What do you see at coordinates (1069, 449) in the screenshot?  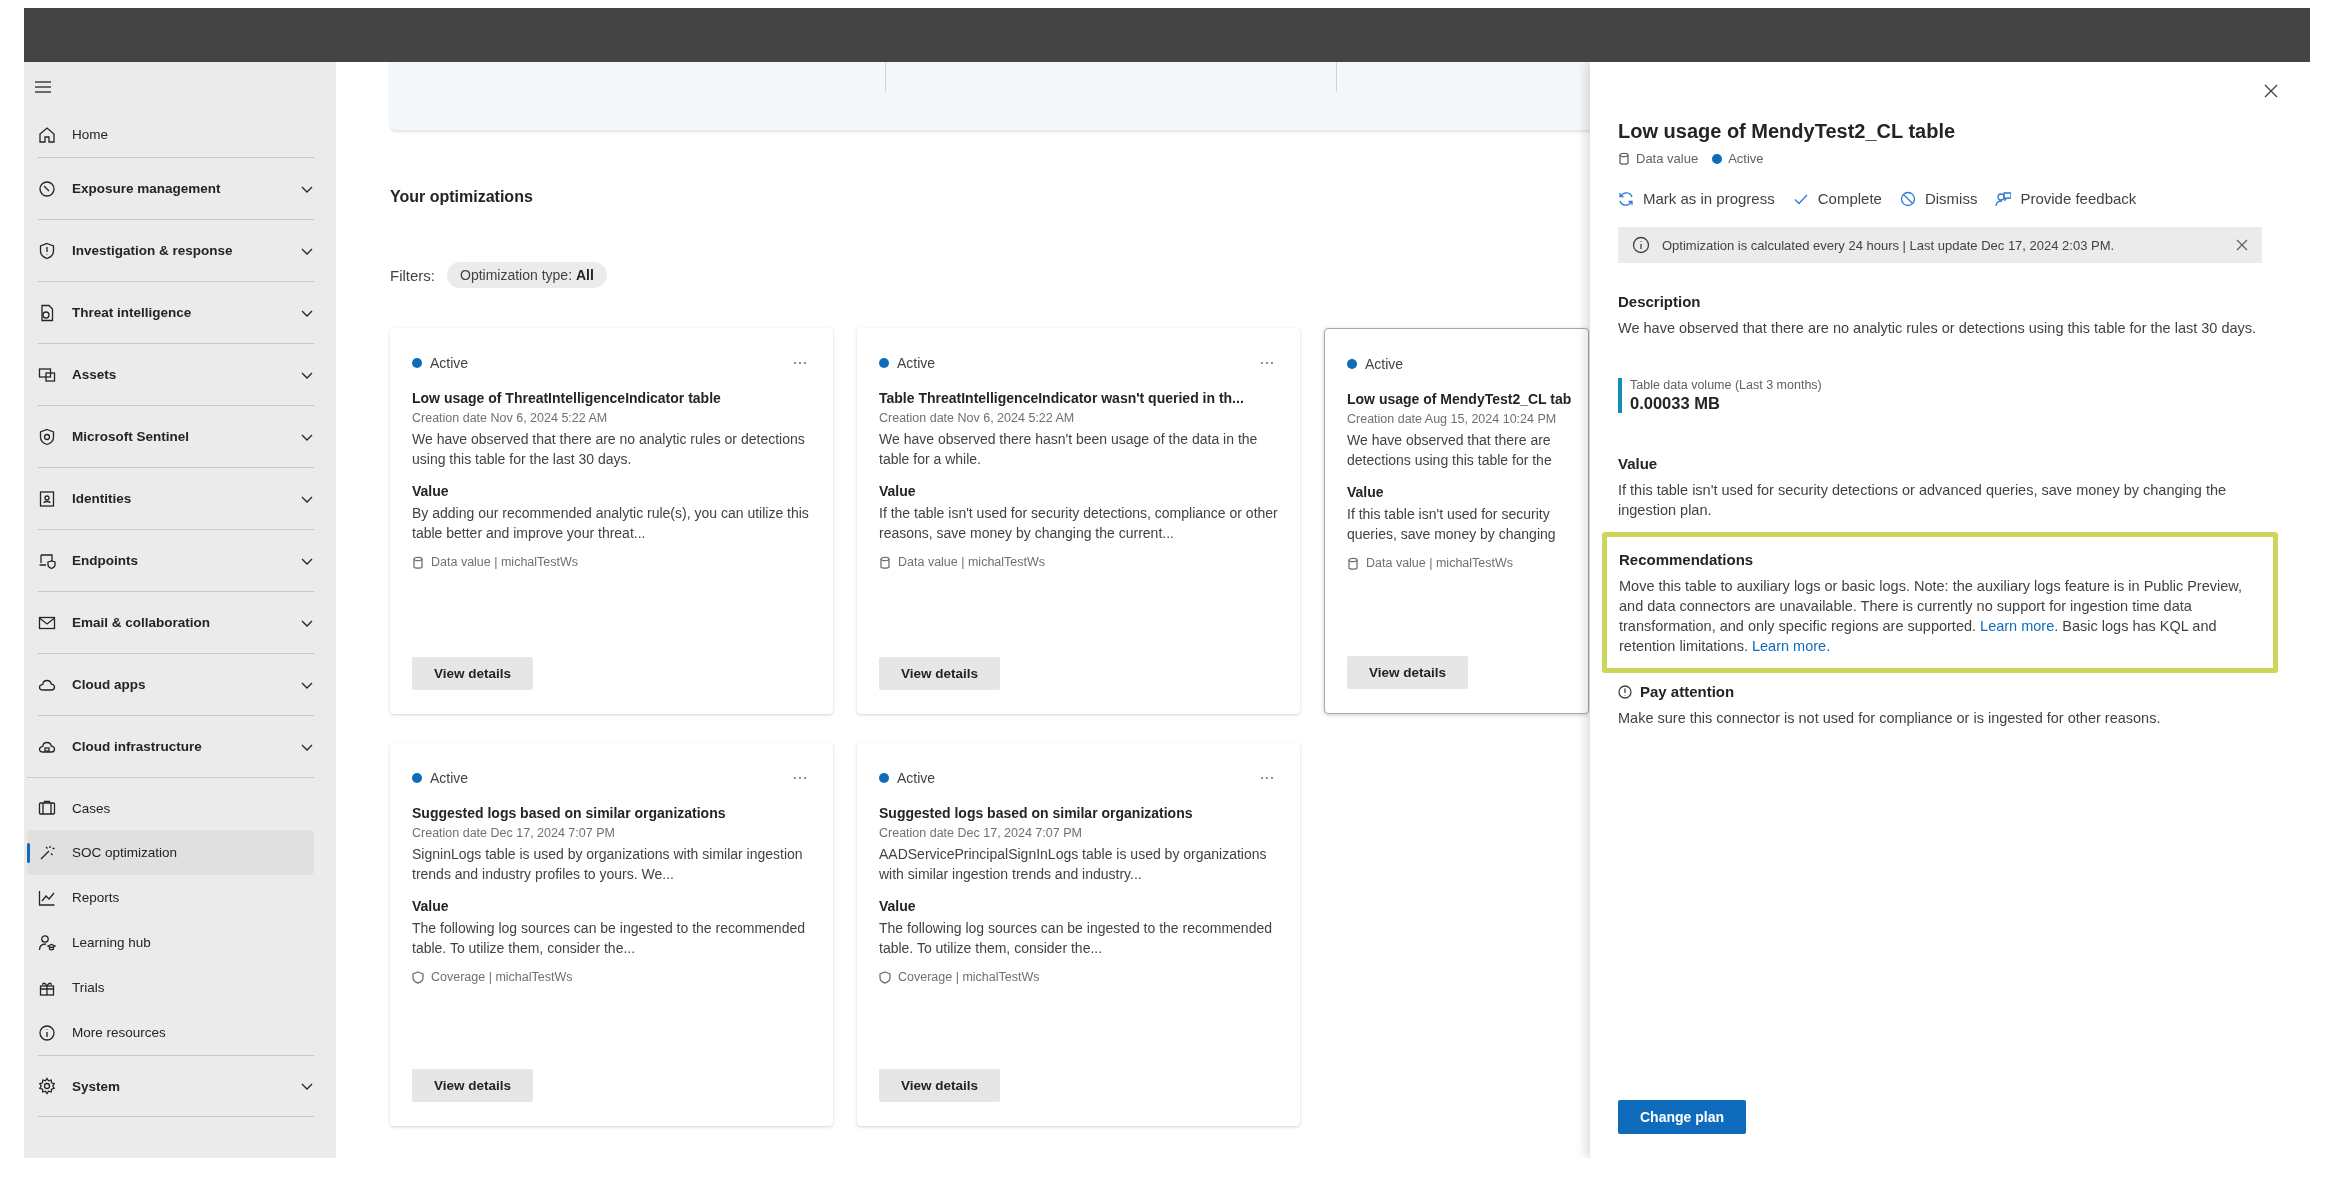 I see `card-description: We have observed there hasn't been usage of the data in the table for a while.` at bounding box center [1069, 449].